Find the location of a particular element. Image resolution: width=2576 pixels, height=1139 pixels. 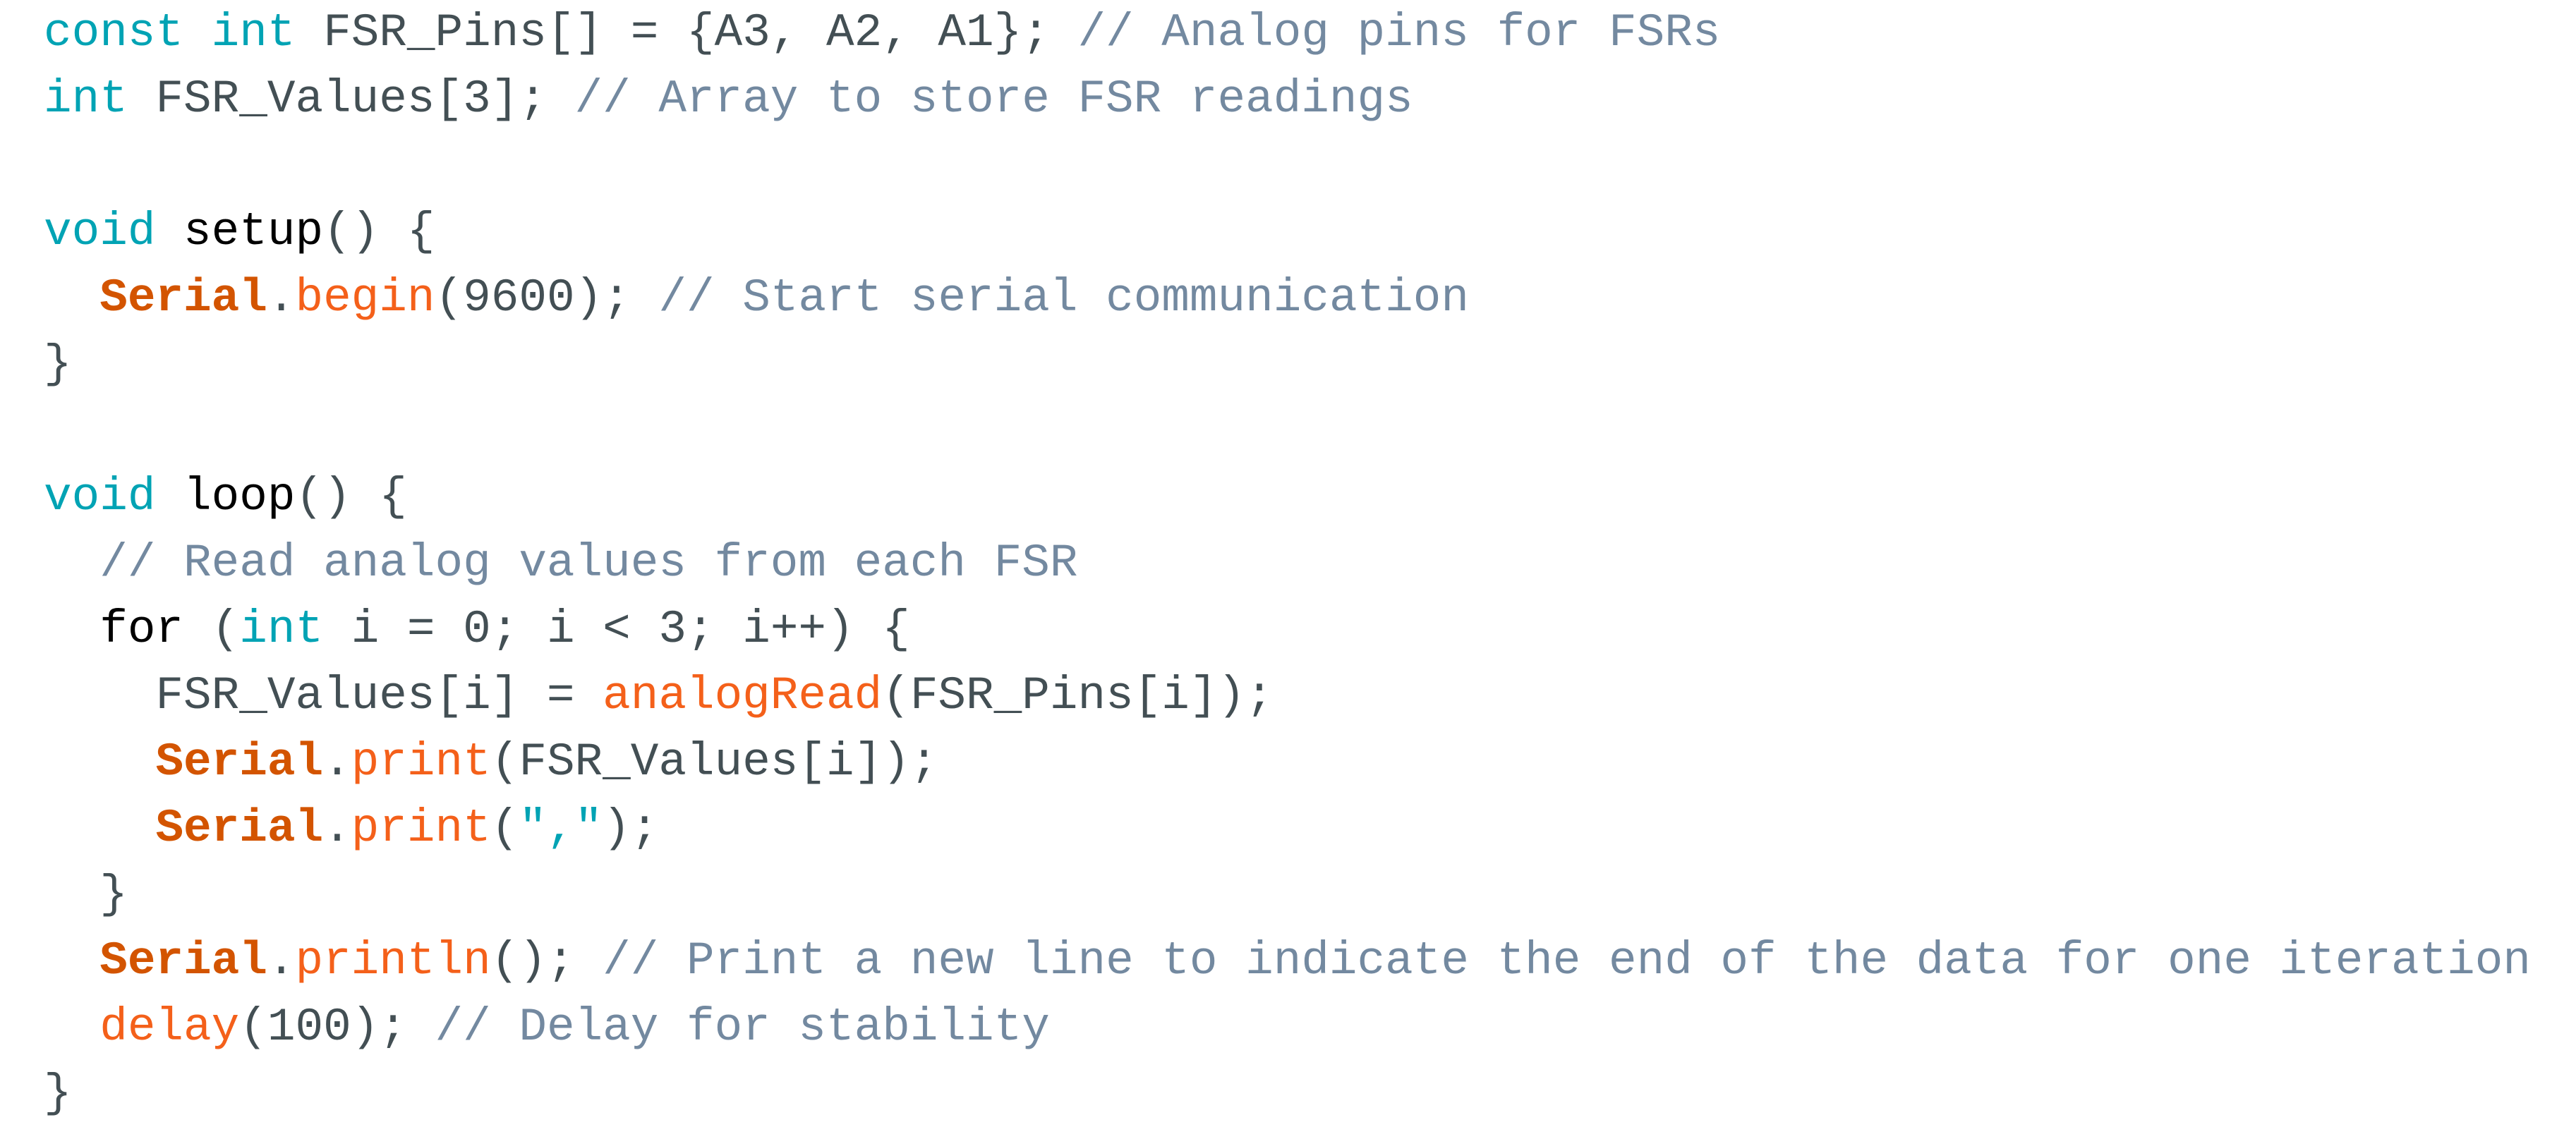

code-token-plain: (FSR_Values[i]); is located at coordinates (714, 762).